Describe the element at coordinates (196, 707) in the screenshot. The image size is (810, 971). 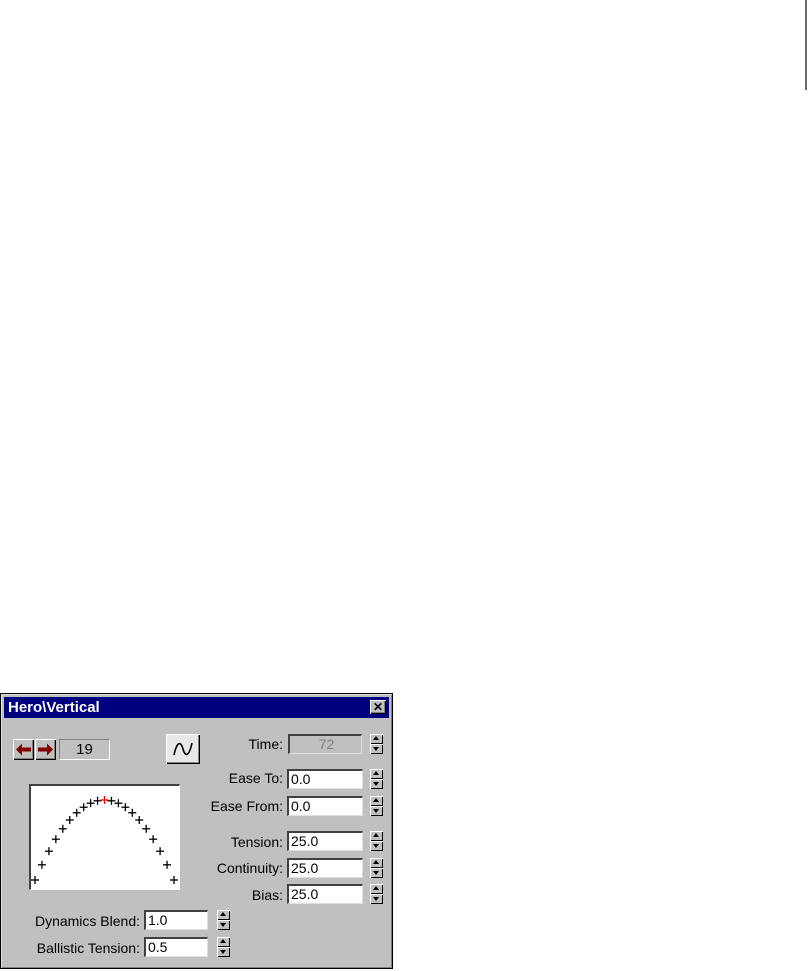
I see `title-bar: Hero\Vertical ✕` at that location.